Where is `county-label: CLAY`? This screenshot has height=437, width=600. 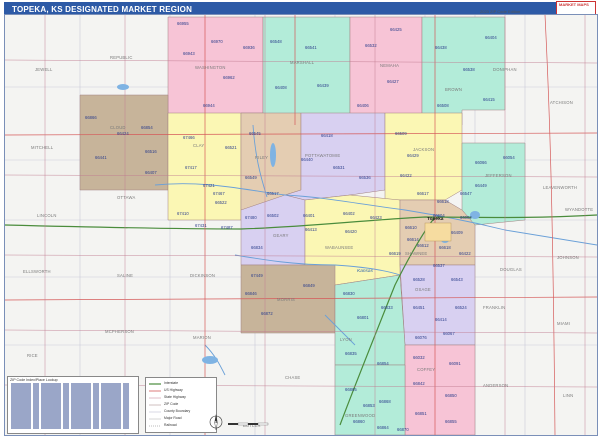 county-label: CLAY is located at coordinates (199, 145).